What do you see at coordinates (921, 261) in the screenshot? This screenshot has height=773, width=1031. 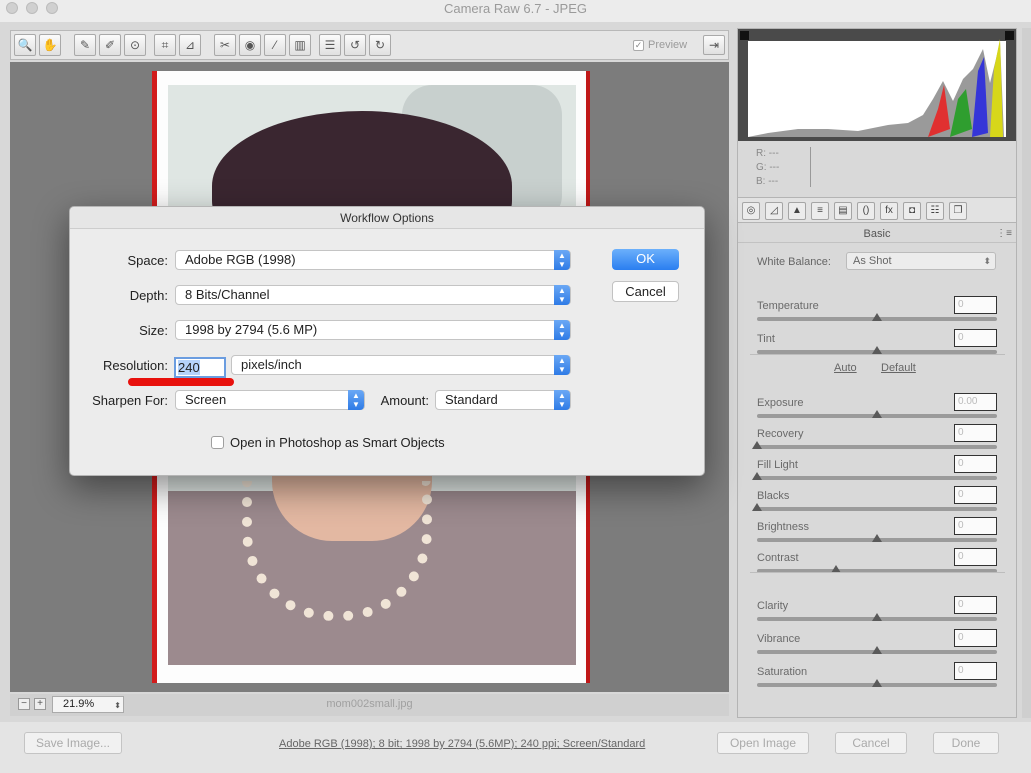 I see `white-balance-select: As Shot ⬍` at bounding box center [921, 261].